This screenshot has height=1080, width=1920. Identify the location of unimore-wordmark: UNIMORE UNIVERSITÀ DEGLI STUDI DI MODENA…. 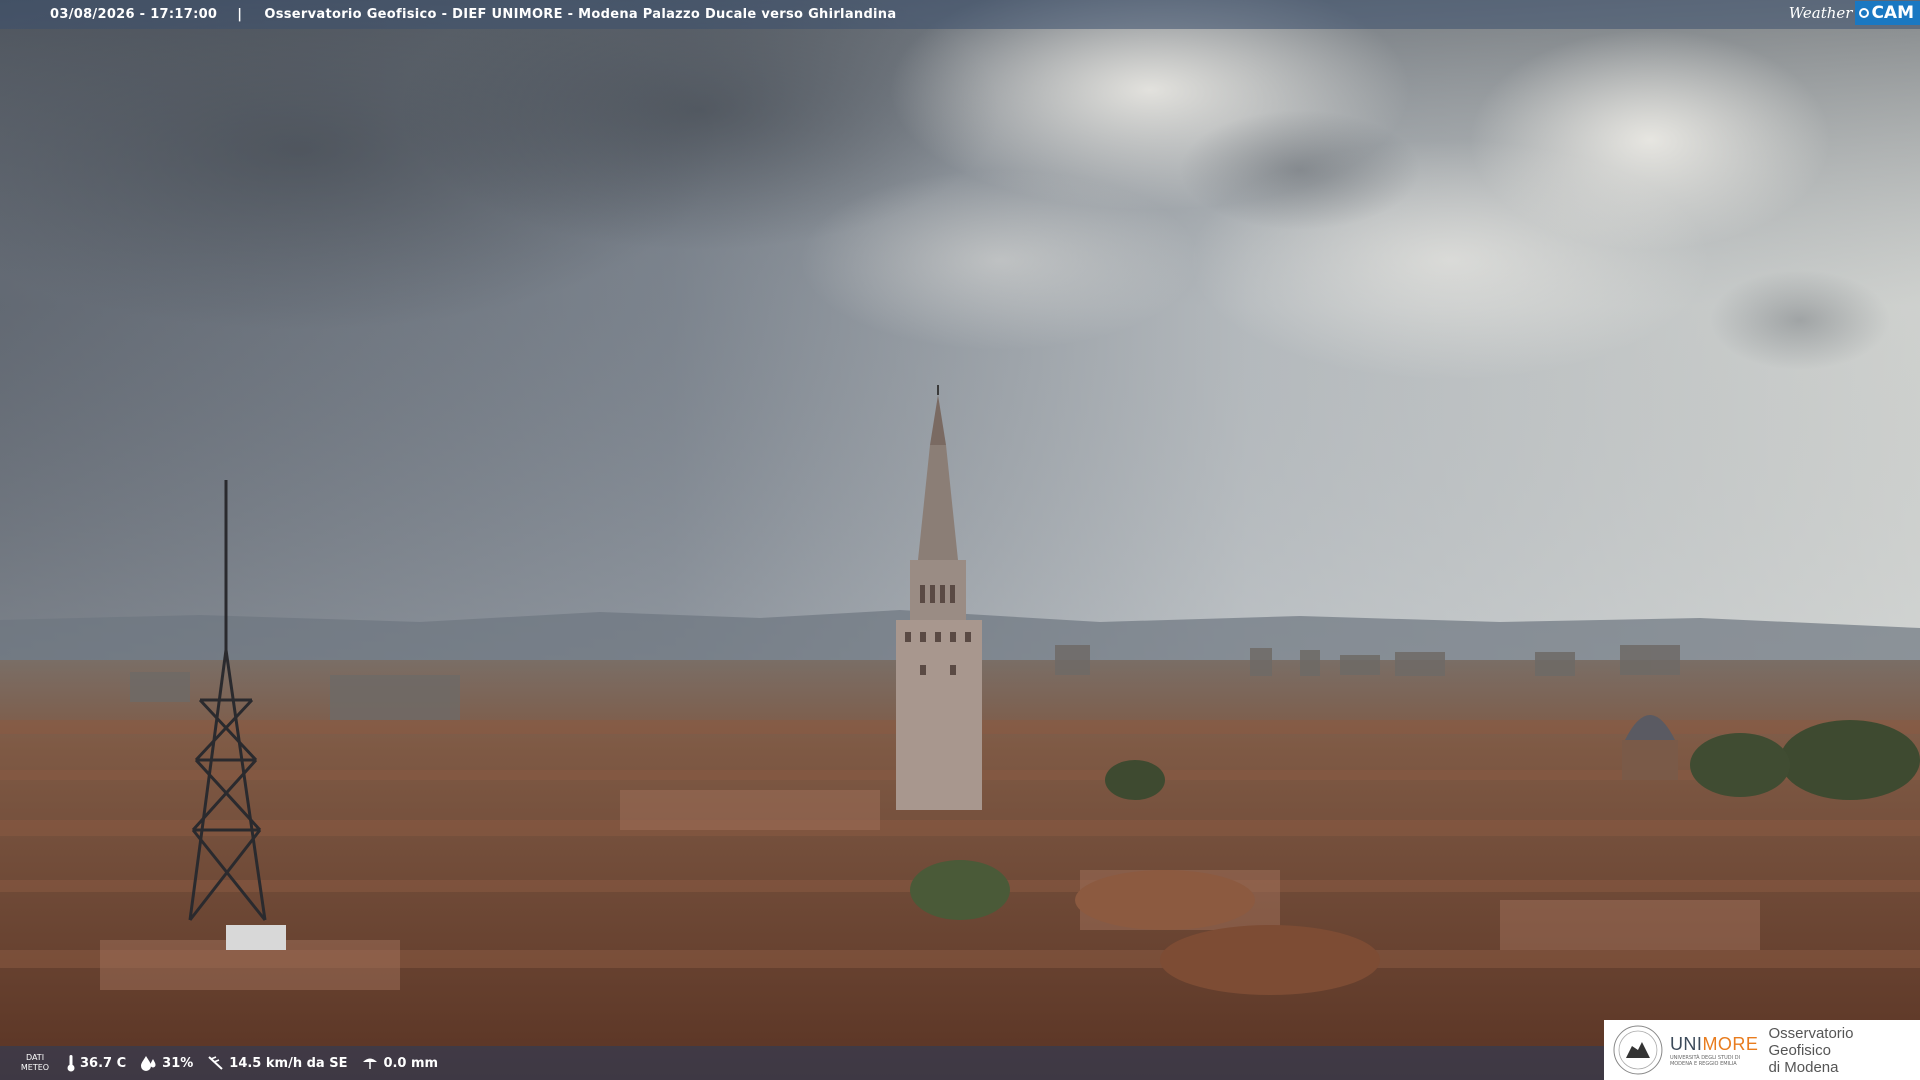
(1714, 1050).